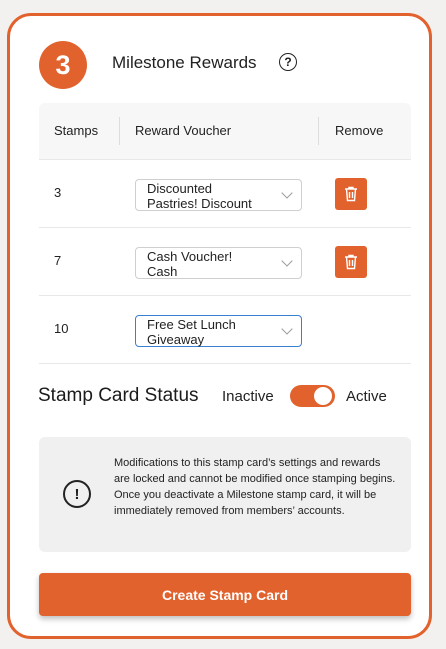 This screenshot has width=446, height=649. I want to click on table-row: 7 Cash Voucher! Cash, so click(225, 261).